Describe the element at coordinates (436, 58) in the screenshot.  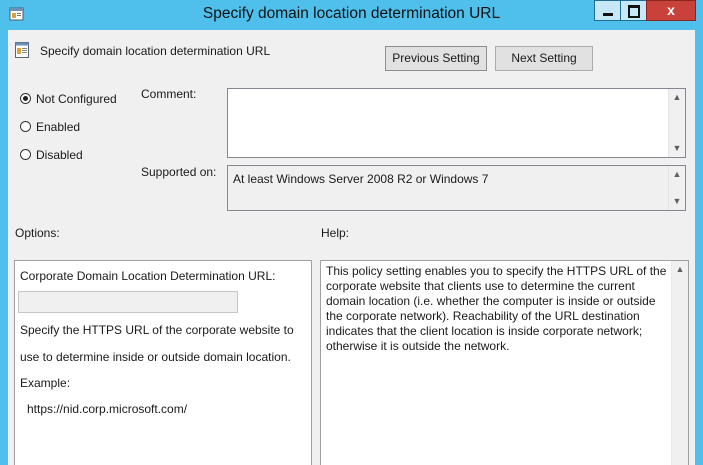
I see `previous-setting-button: Previous Setting` at that location.